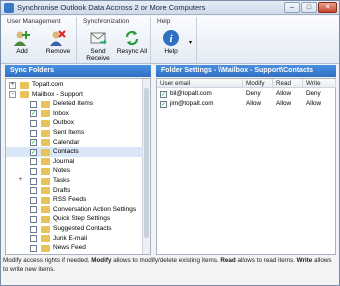 Image resolution: width=340 pixels, height=286 pixels. I want to click on help-button: i Help, so click(171, 45).